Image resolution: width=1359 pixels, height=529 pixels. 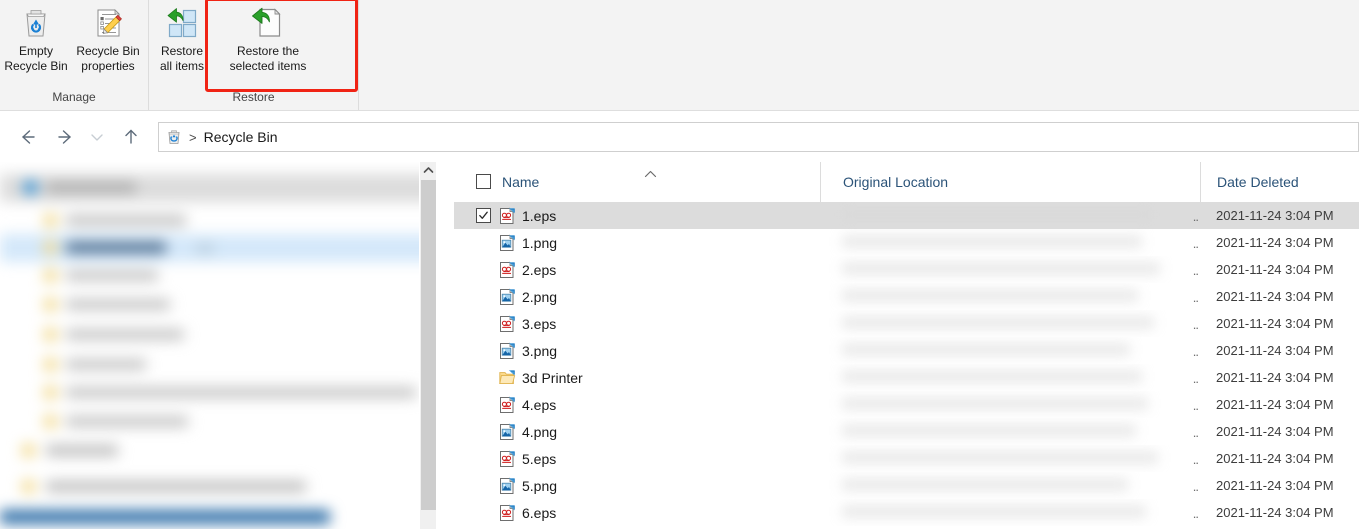 What do you see at coordinates (539, 269) in the screenshot?
I see `file-name-label: 2.eps` at bounding box center [539, 269].